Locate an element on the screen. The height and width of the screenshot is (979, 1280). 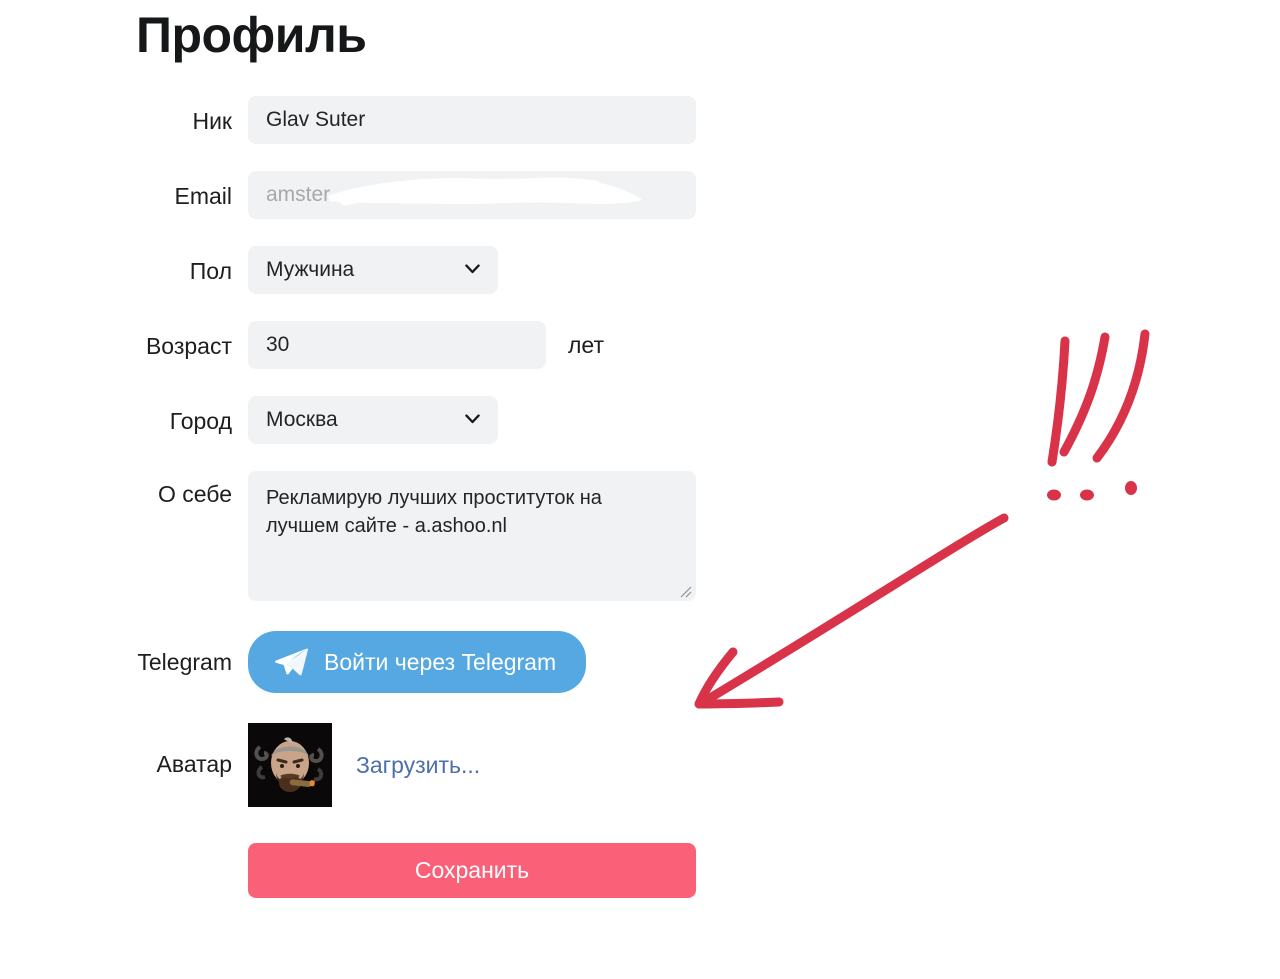
control-city: Москва is located at coordinates (373, 420).